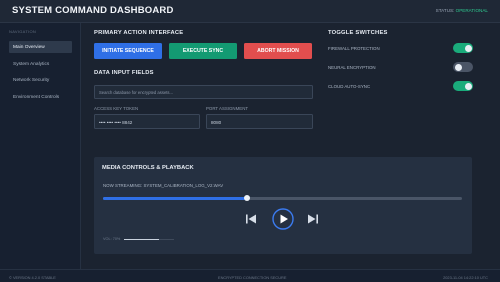  Describe the element at coordinates (463, 86) in the screenshot. I see `cloud-auto-sync-toggle` at that location.